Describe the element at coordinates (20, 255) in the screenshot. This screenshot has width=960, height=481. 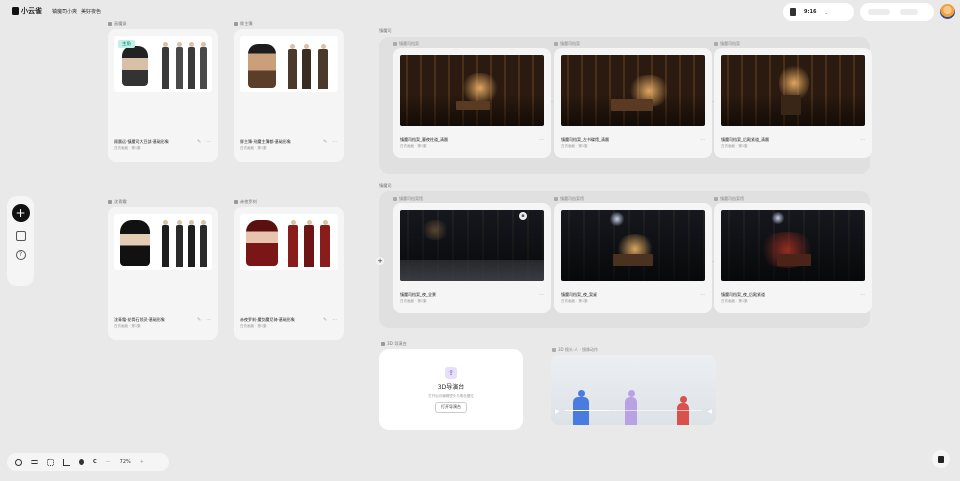
I see `help-icon: ?` at that location.